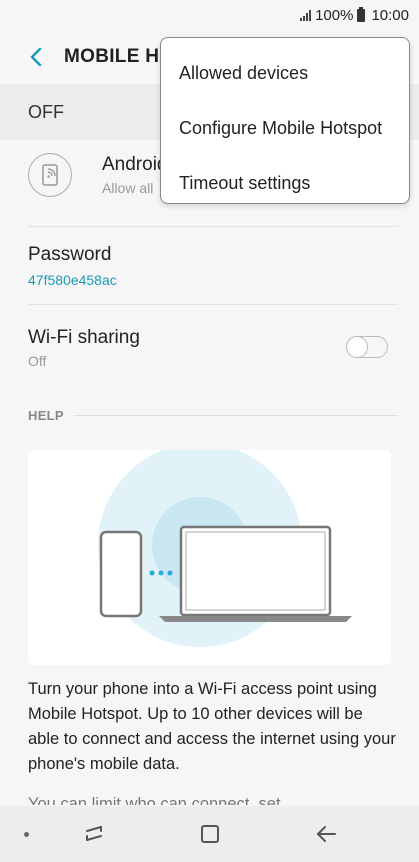 The height and width of the screenshot is (862, 419). I want to click on menu-item-configure-hotspot: Configure Mobile Hotspot, so click(285, 128).